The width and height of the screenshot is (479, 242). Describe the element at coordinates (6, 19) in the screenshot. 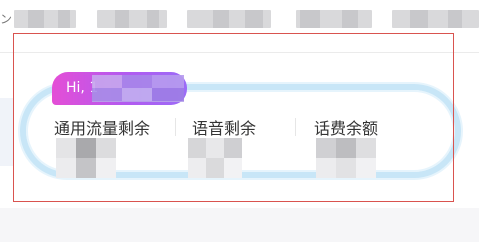

I see `tab-edge-glyph: ン` at that location.